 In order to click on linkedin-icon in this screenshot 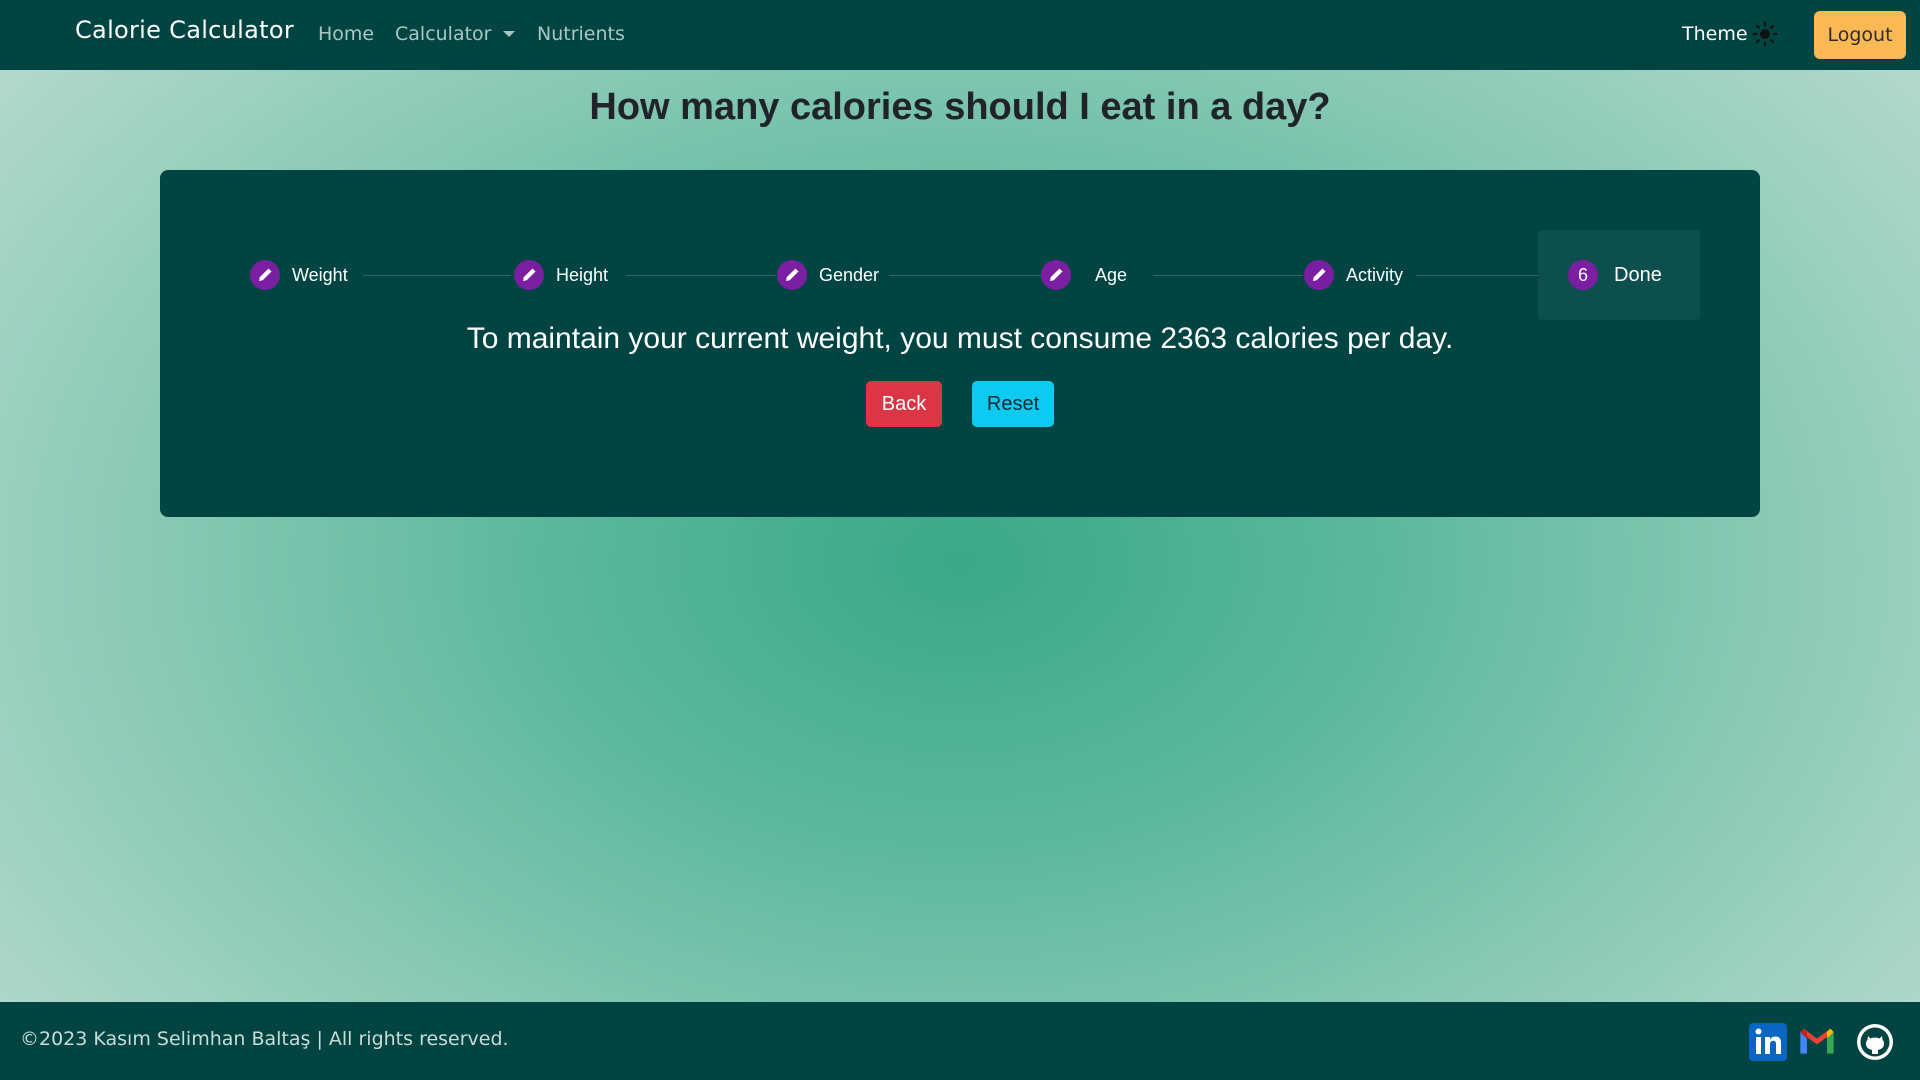, I will do `click(1768, 1042)`.